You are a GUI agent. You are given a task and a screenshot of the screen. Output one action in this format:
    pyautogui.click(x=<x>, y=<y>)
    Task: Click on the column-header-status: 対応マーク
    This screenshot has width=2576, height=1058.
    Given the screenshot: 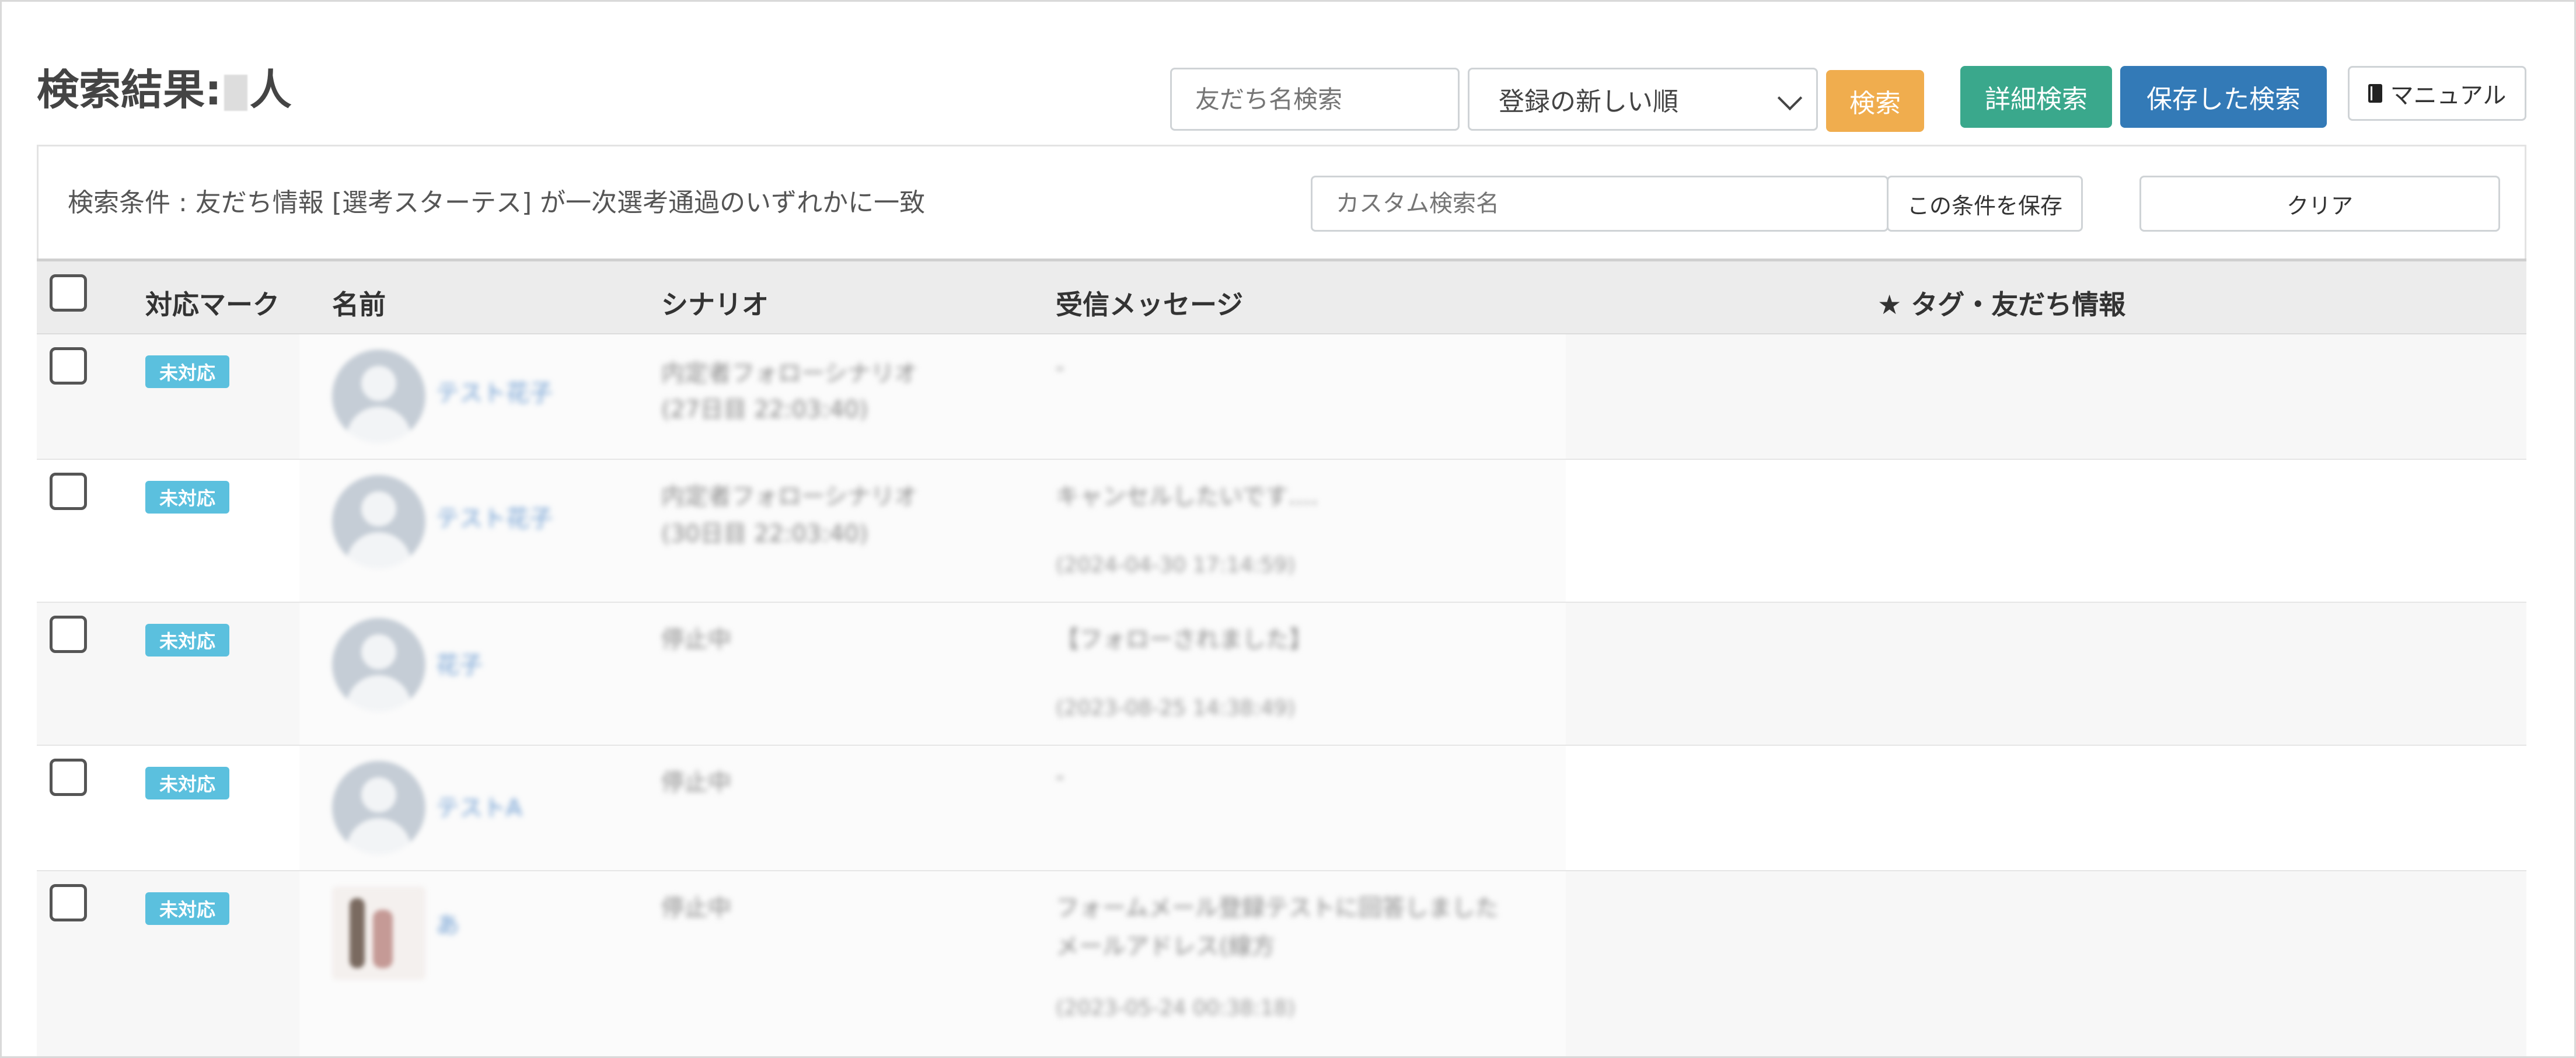 What is the action you would take?
    pyautogui.click(x=212, y=303)
    